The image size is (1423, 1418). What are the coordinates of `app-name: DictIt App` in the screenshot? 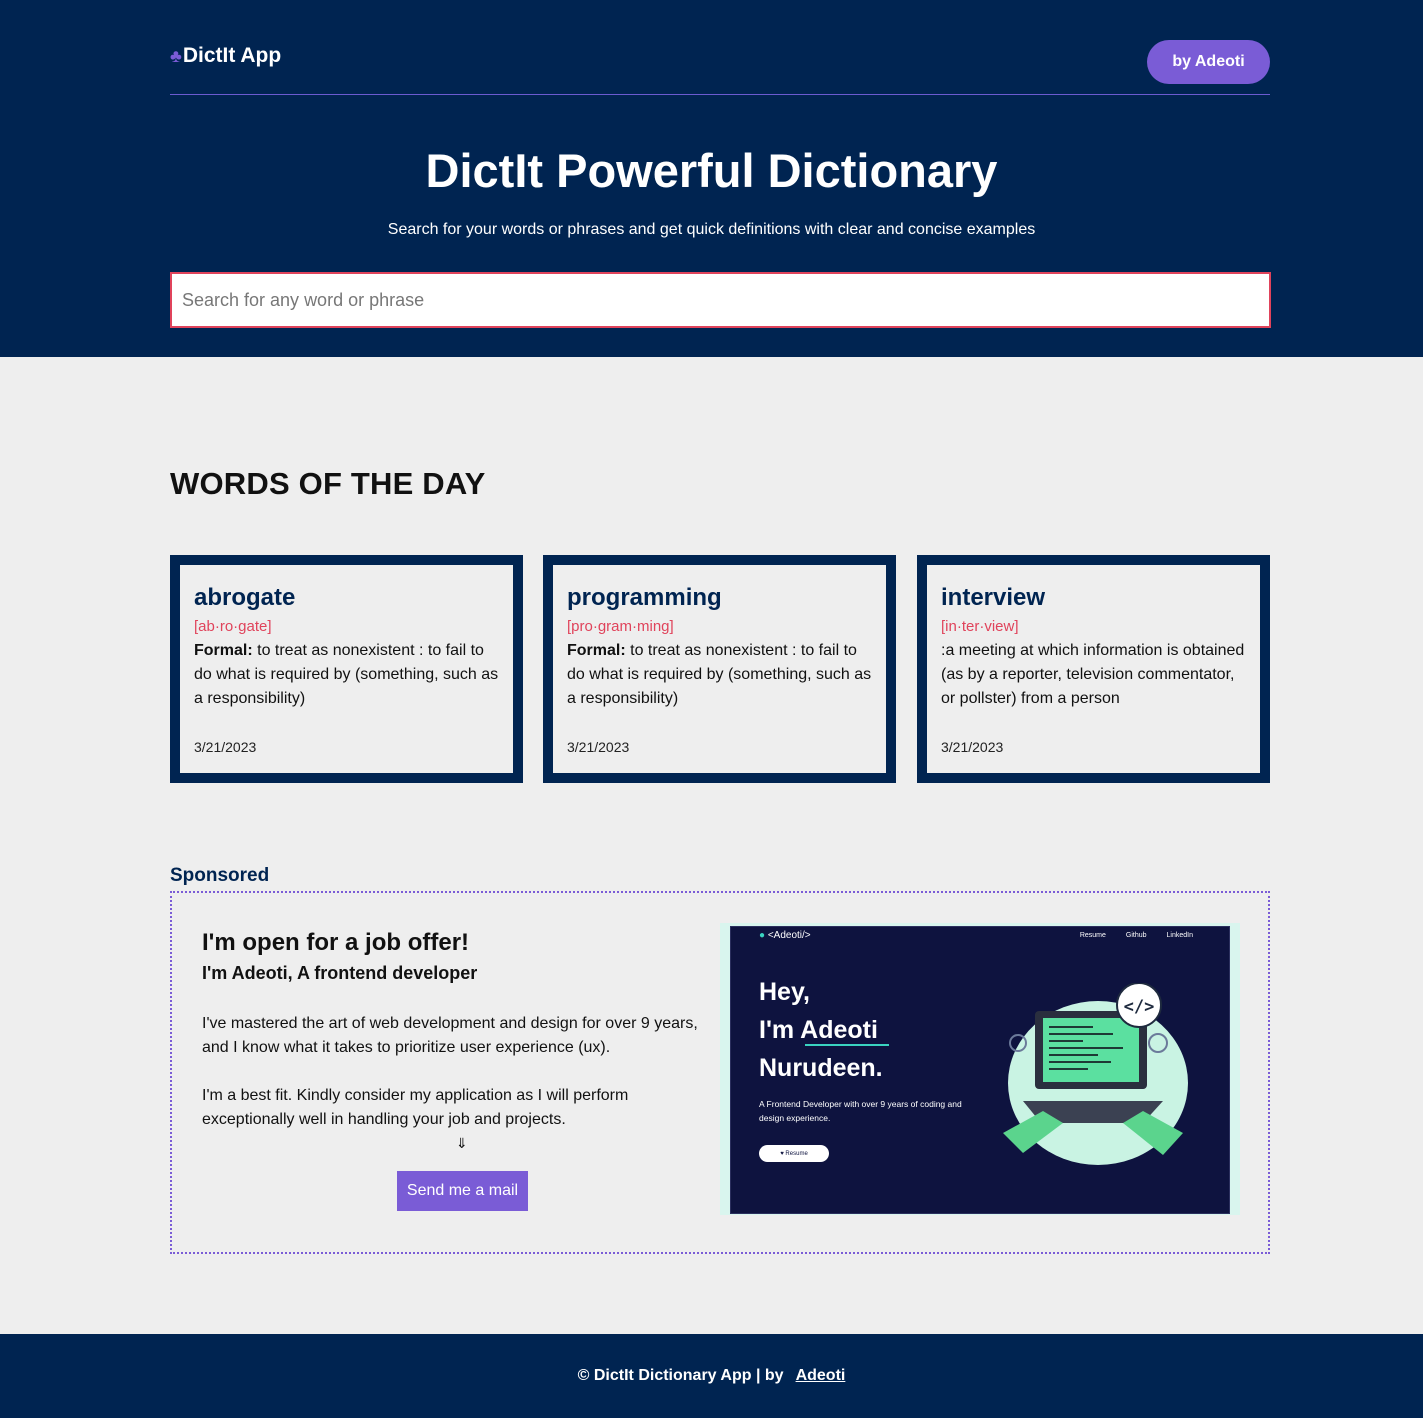 It's located at (232, 55).